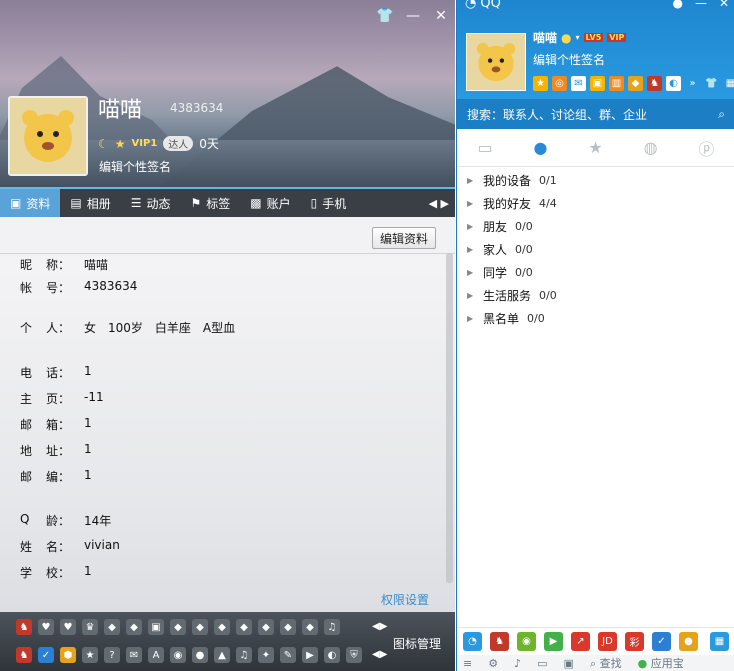 The width and height of the screenshot is (734, 671). Describe the element at coordinates (103, 144) in the screenshot. I see `moon-icon: ☾` at that location.